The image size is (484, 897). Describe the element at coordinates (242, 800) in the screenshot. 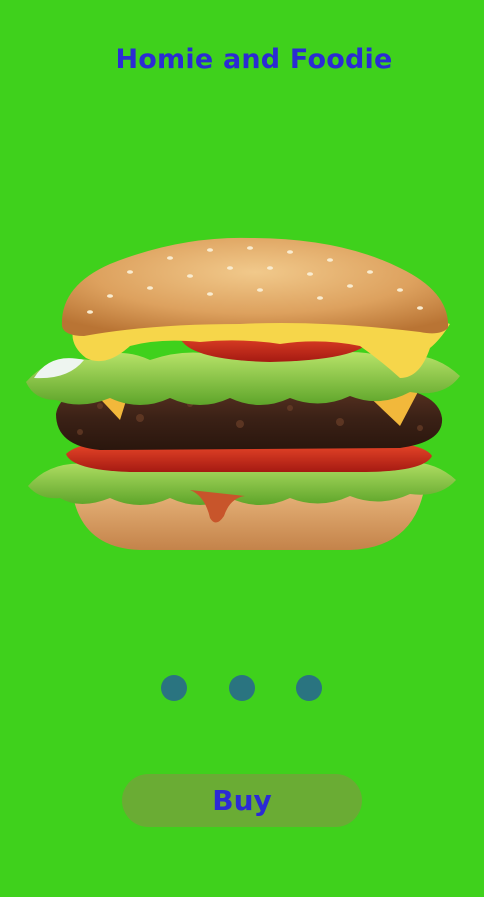

I see `buy-button: Buy` at that location.